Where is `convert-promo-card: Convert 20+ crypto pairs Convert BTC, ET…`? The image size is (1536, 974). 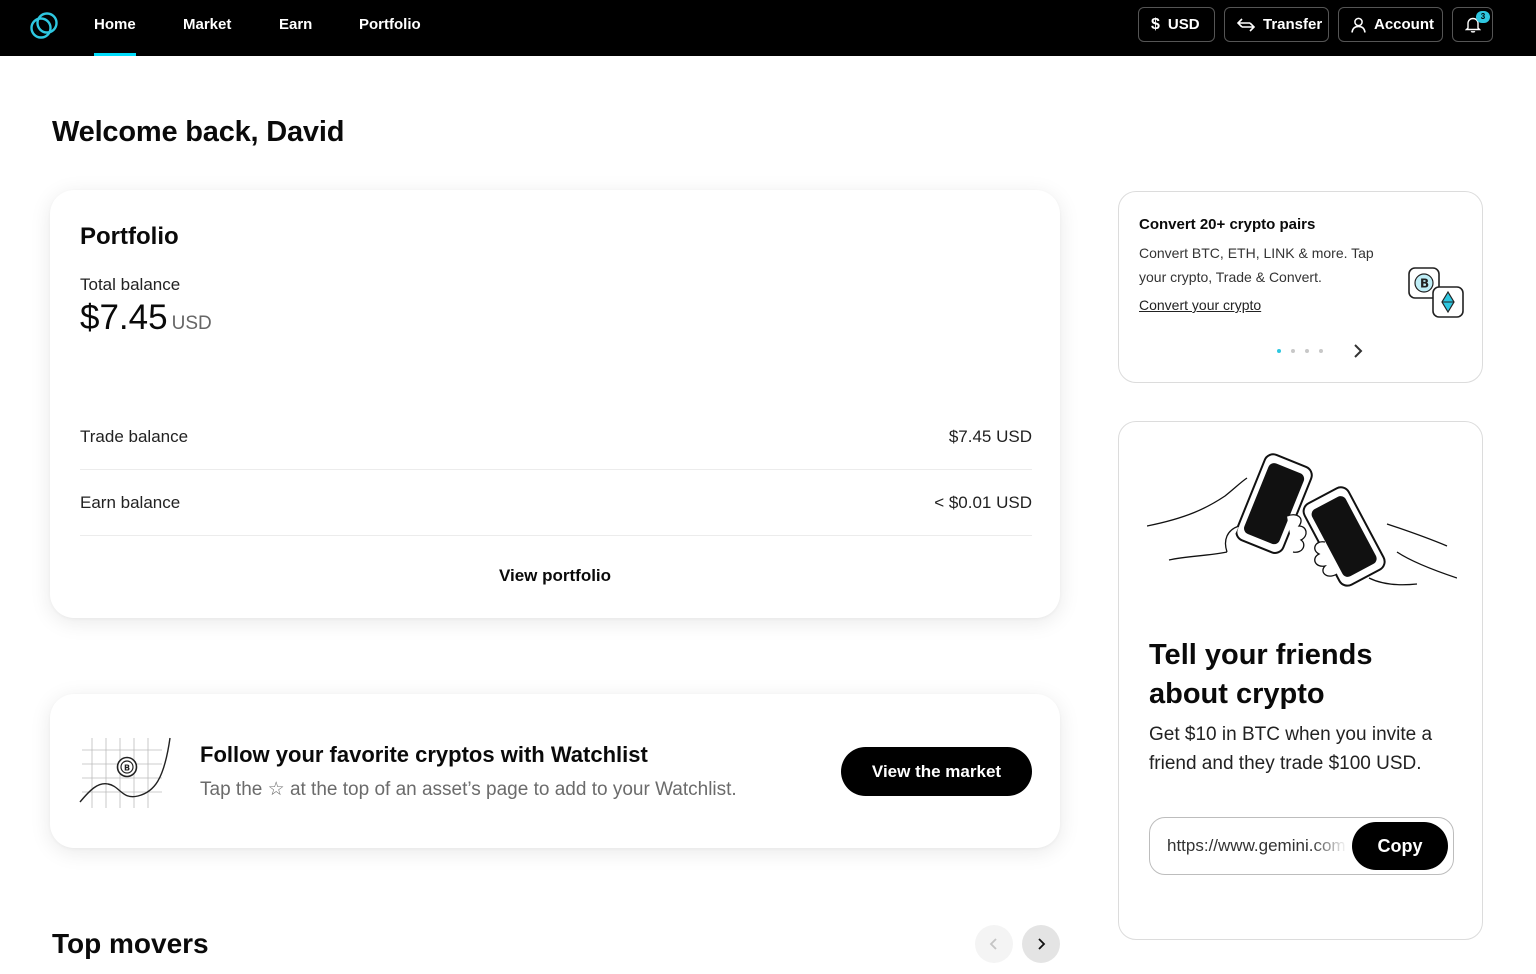 convert-promo-card: Convert 20+ crypto pairs Convert BTC, ET… is located at coordinates (1300, 287).